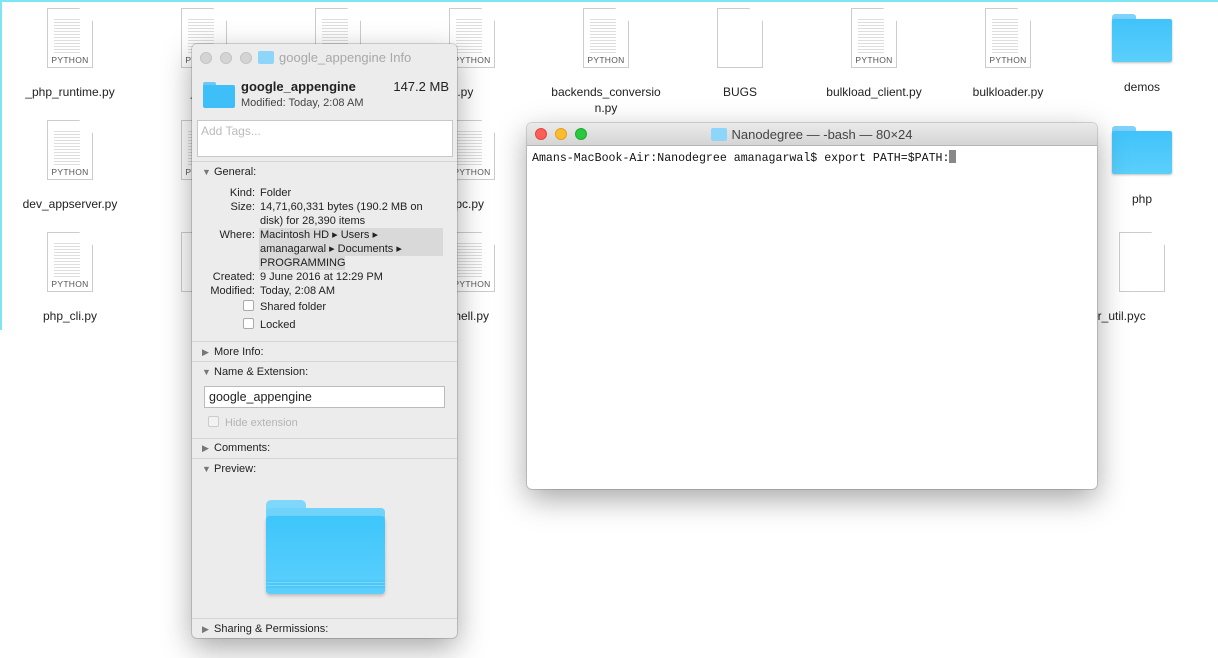 This screenshot has width=1218, height=658. I want to click on value: disk) for 28,390 items, so click(313, 221).